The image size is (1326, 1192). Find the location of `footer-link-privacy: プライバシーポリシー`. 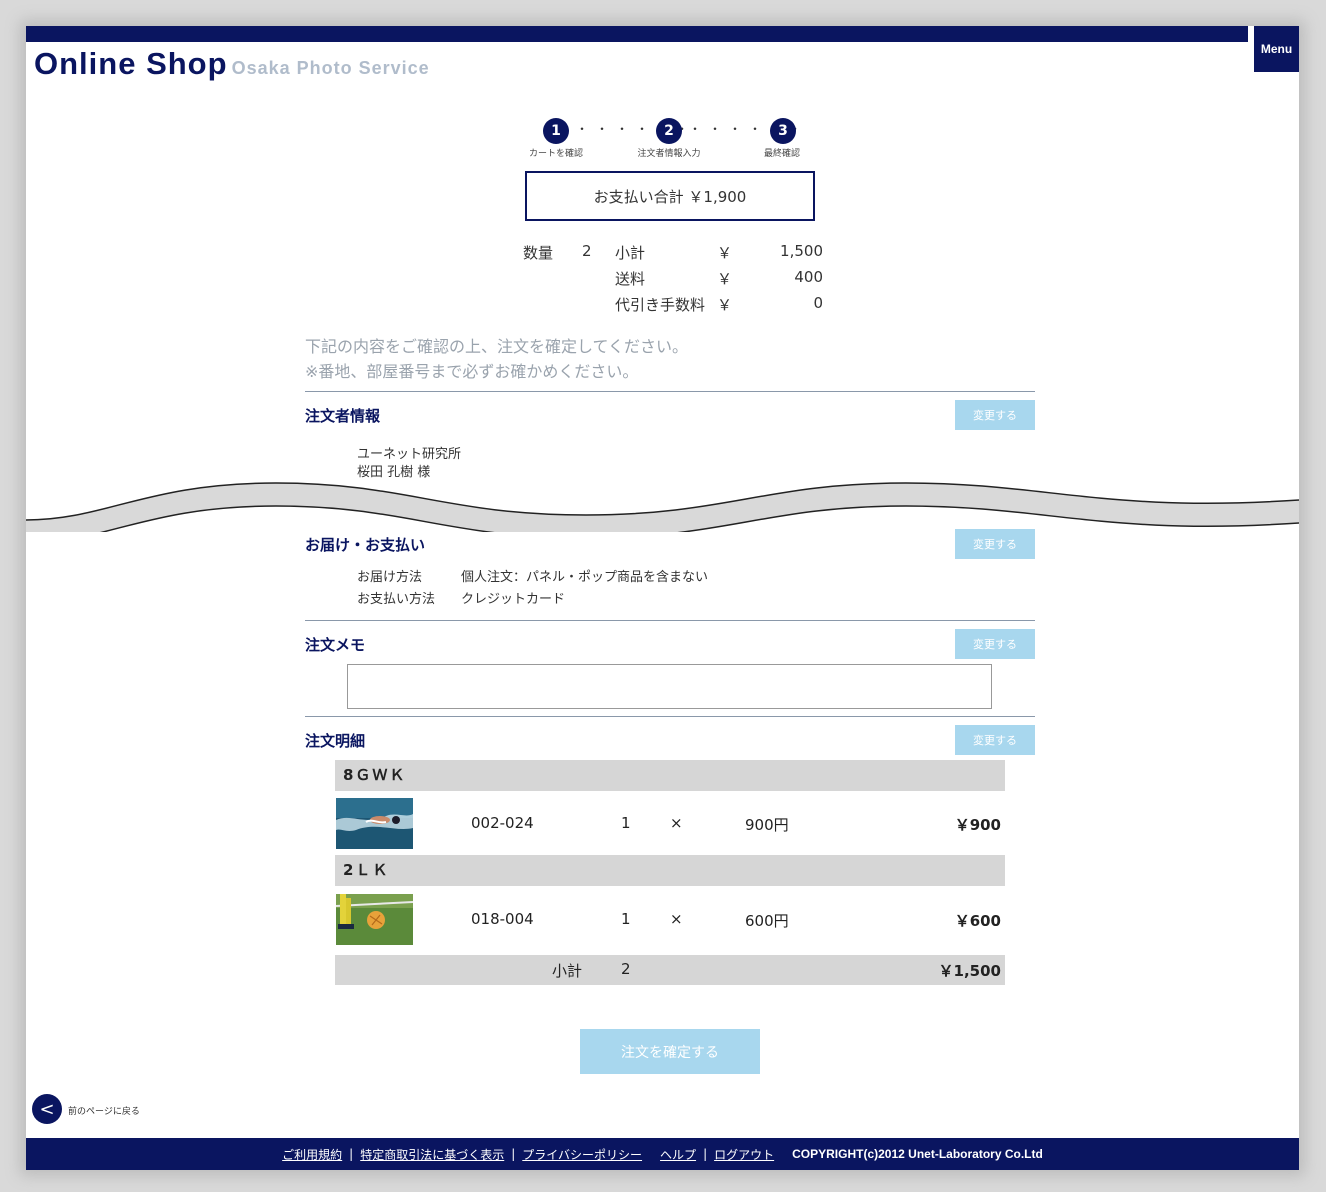

footer-link-privacy: プライバシーポリシー is located at coordinates (582, 1154).